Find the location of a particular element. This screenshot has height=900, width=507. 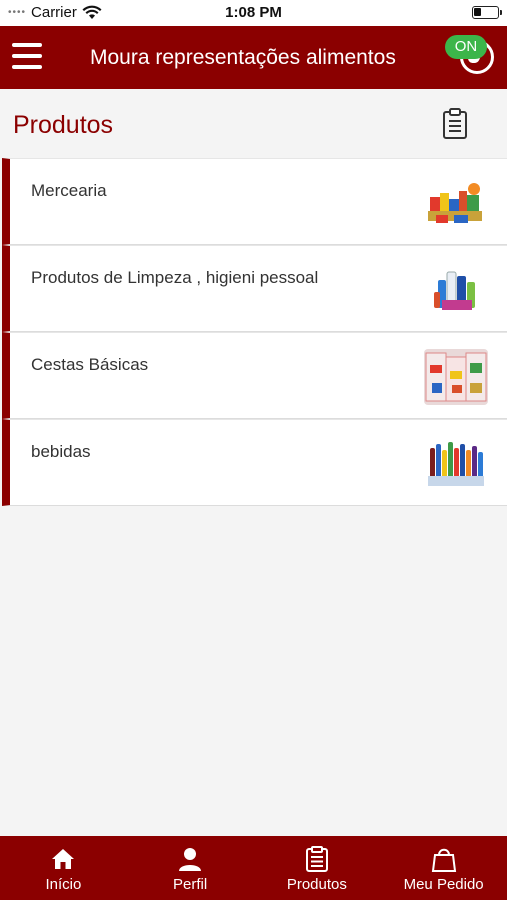

menu-button is located at coordinates (27, 56).